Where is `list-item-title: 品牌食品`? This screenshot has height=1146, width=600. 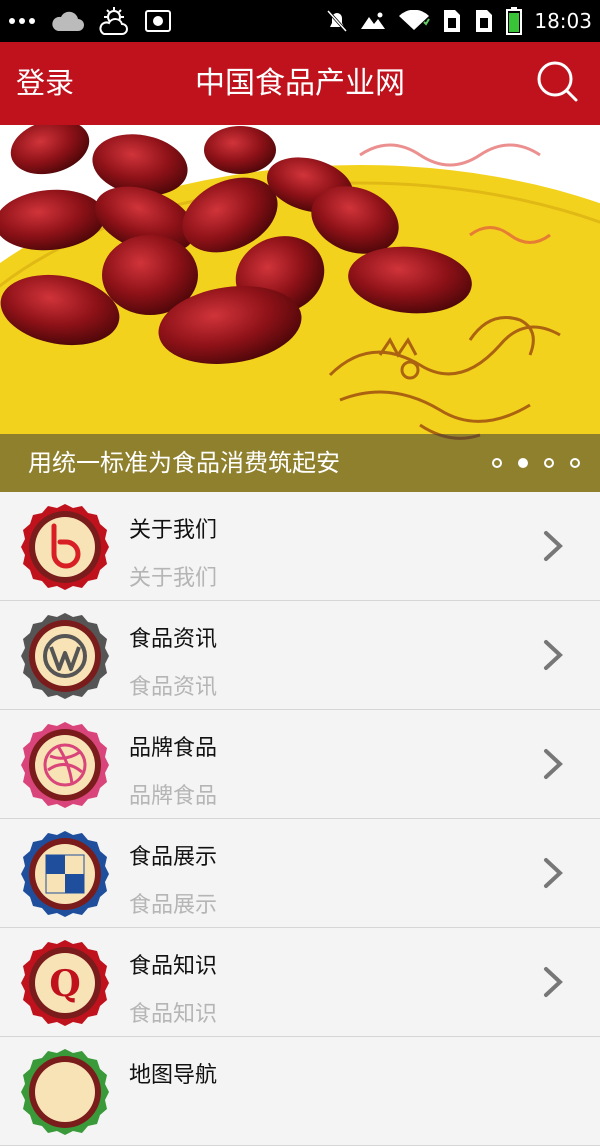 list-item-title: 品牌食品 is located at coordinates (173, 748).